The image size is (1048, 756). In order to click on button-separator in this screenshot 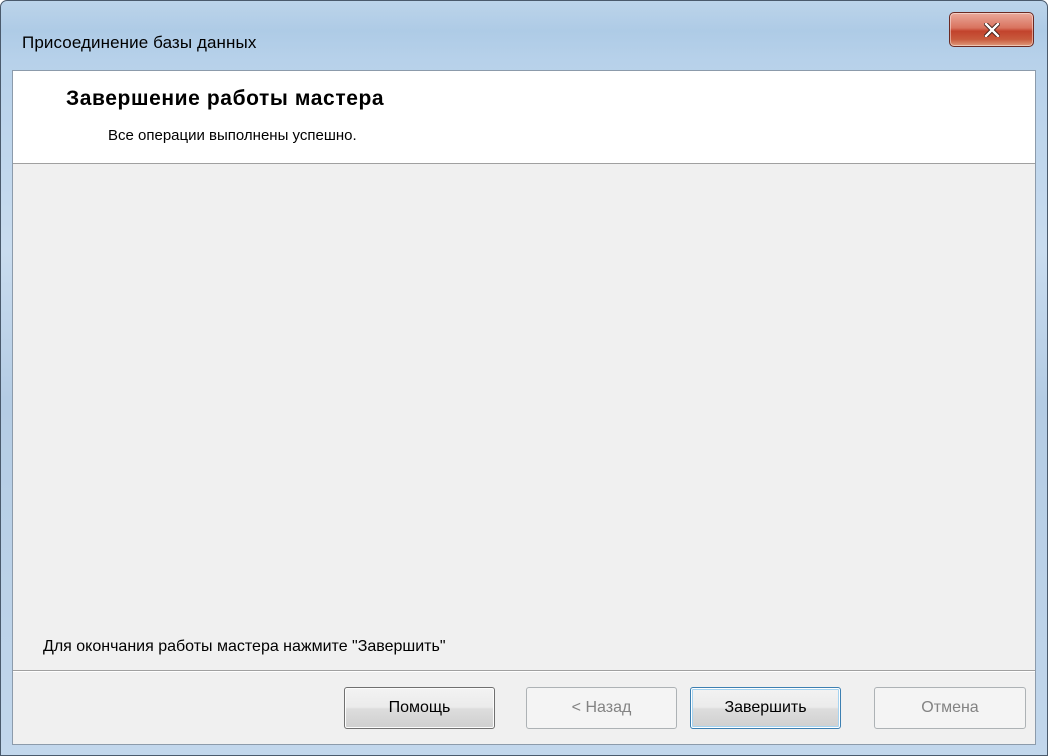, I will do `click(524, 671)`.